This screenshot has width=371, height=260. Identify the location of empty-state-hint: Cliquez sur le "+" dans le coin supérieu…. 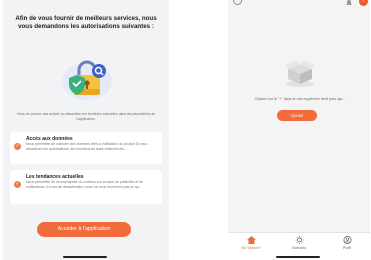
(300, 99).